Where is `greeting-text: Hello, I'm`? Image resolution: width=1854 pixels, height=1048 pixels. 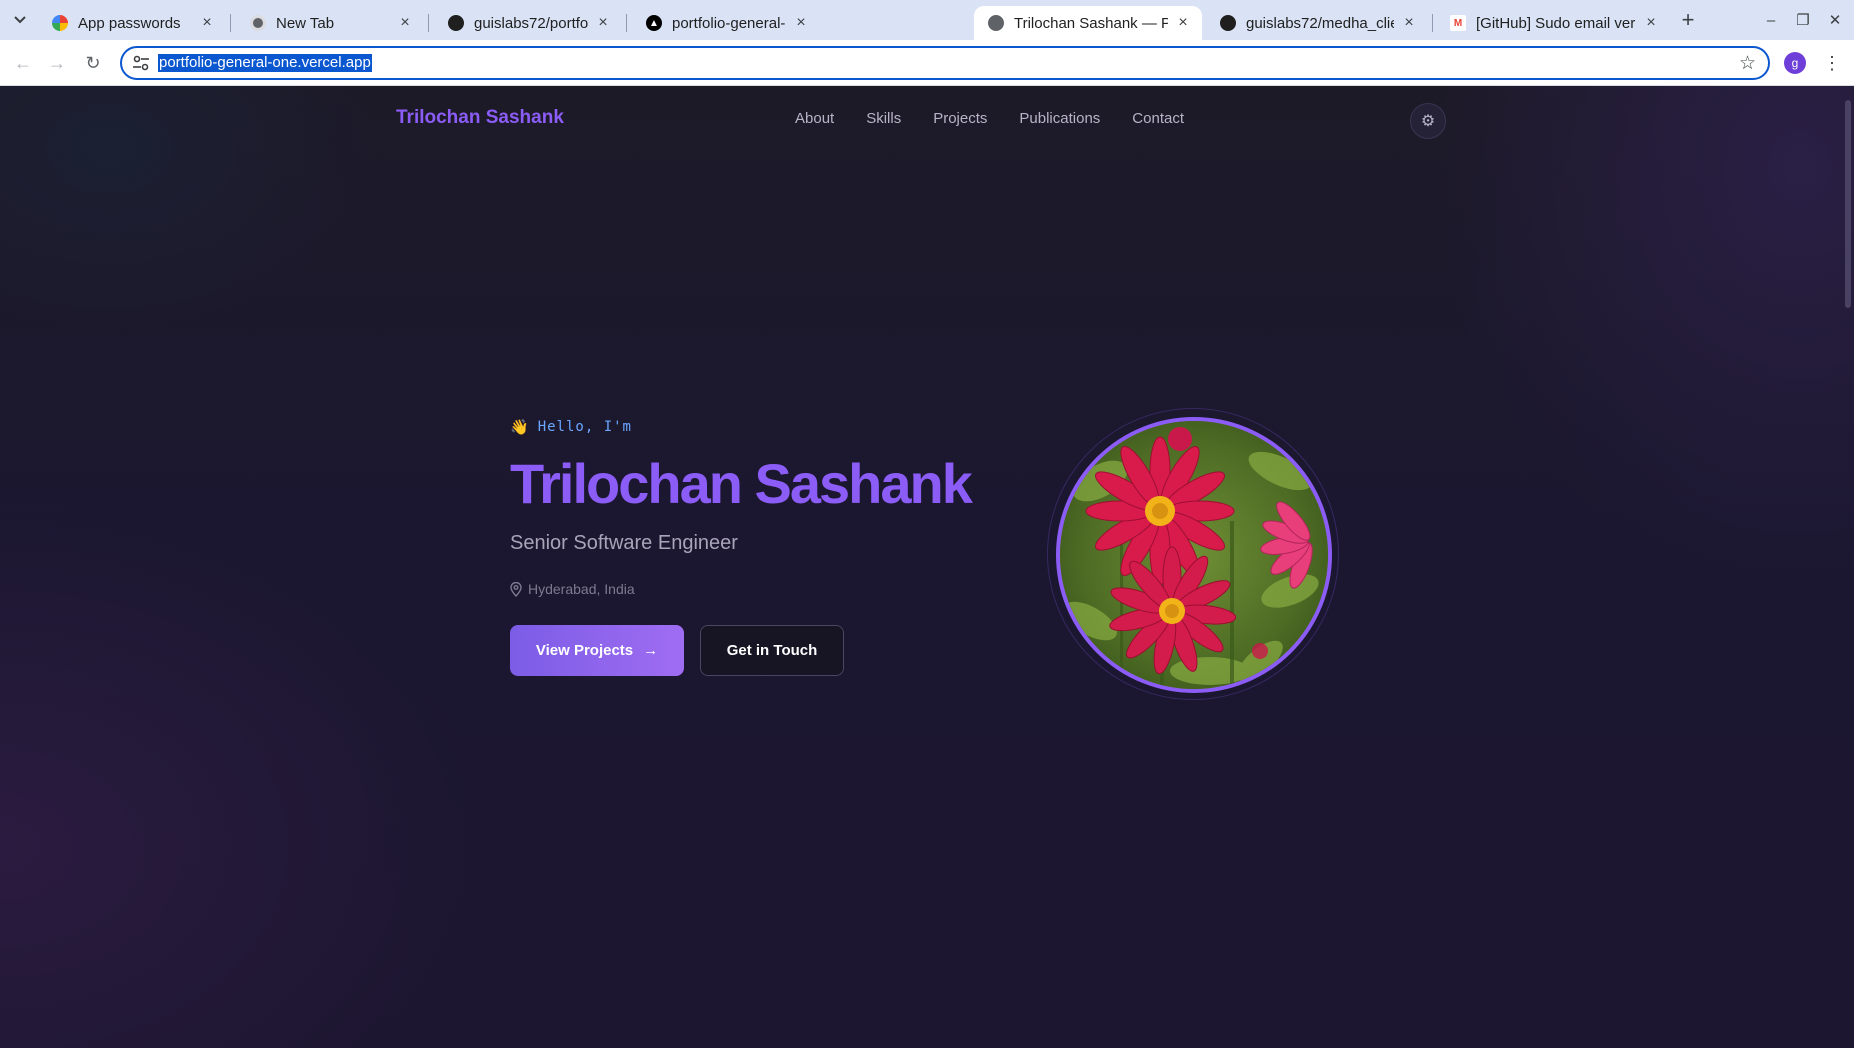 greeting-text: Hello, I'm is located at coordinates (584, 427).